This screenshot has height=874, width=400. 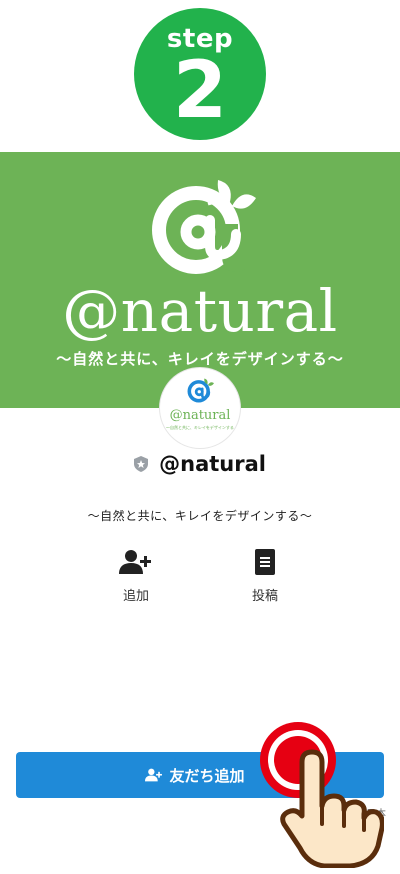 I want to click on banner-tagline: 〜自然と共に、キレイをデザインする〜, so click(x=200, y=359).